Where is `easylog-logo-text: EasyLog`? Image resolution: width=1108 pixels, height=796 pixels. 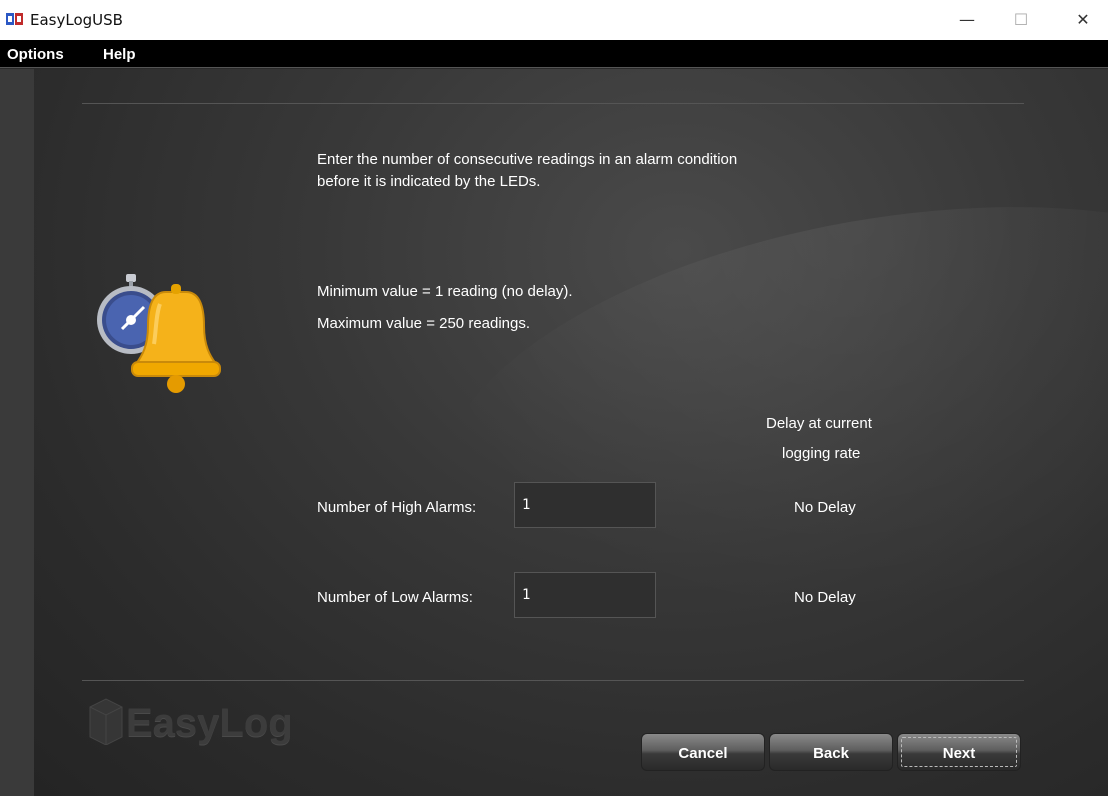 easylog-logo-text: EasyLog is located at coordinates (209, 723).